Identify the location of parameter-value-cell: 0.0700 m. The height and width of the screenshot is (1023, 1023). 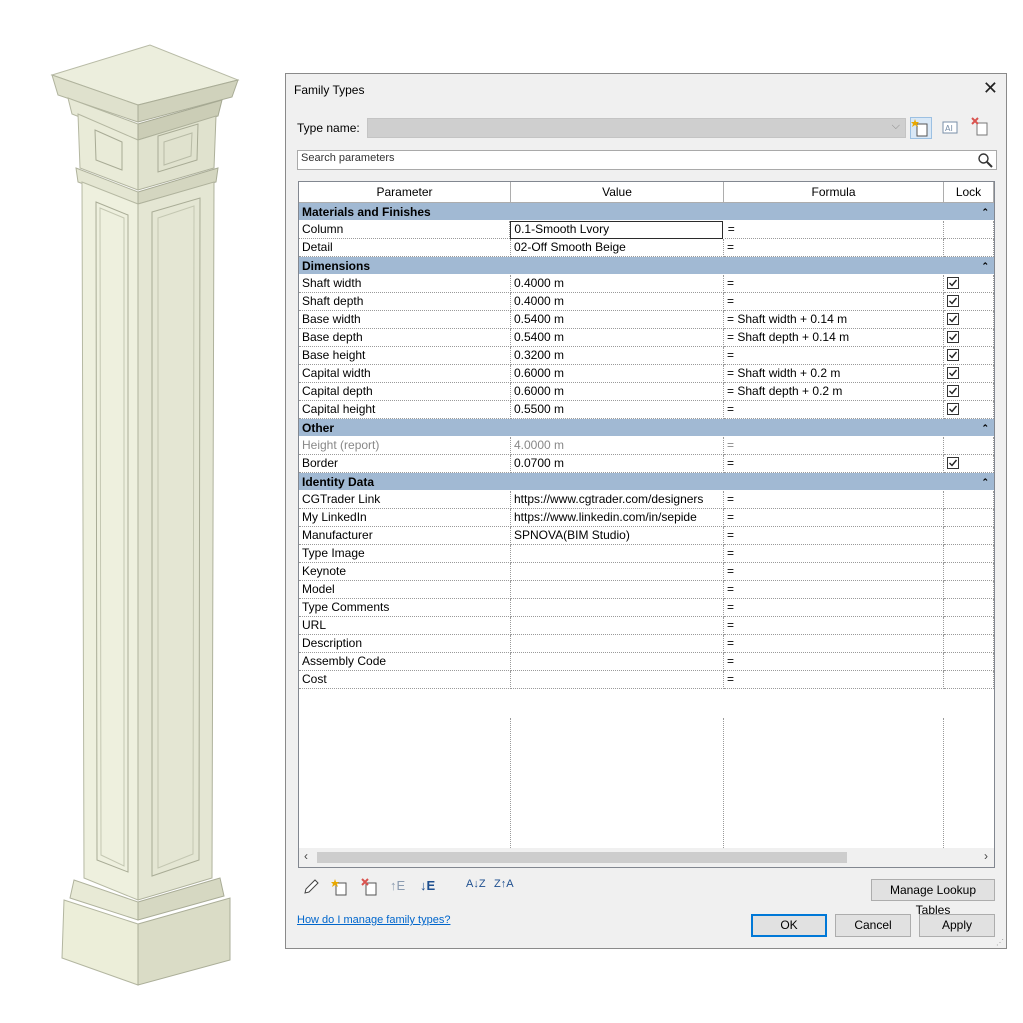
(617, 464).